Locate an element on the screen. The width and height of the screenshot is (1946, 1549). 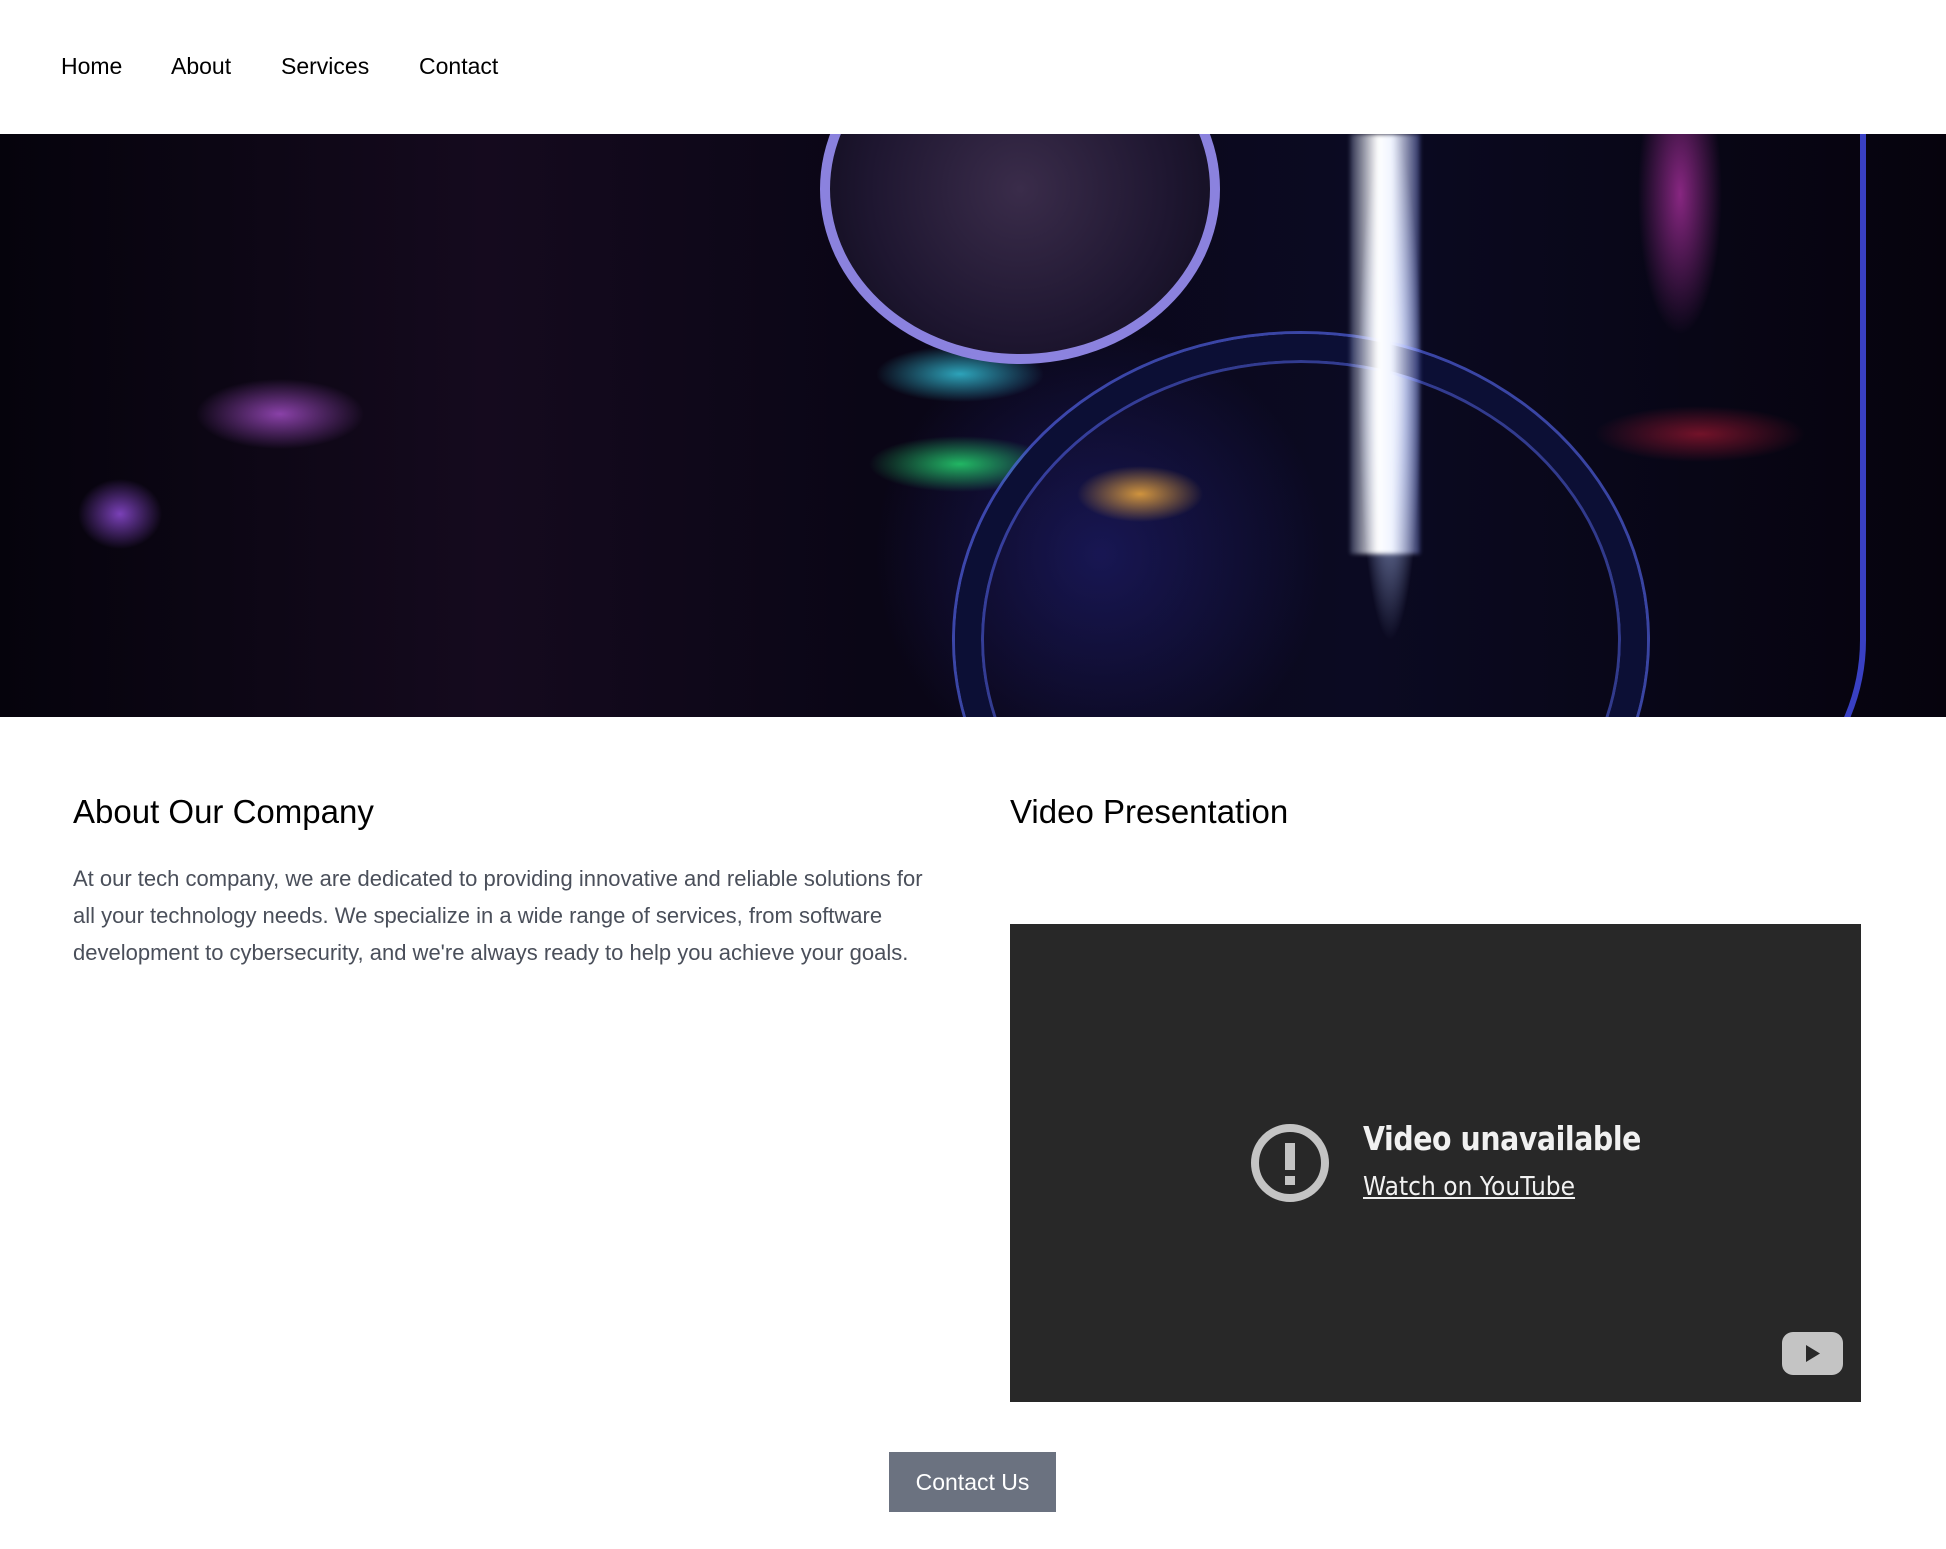
hero-light-strip is located at coordinates (1385, 344).